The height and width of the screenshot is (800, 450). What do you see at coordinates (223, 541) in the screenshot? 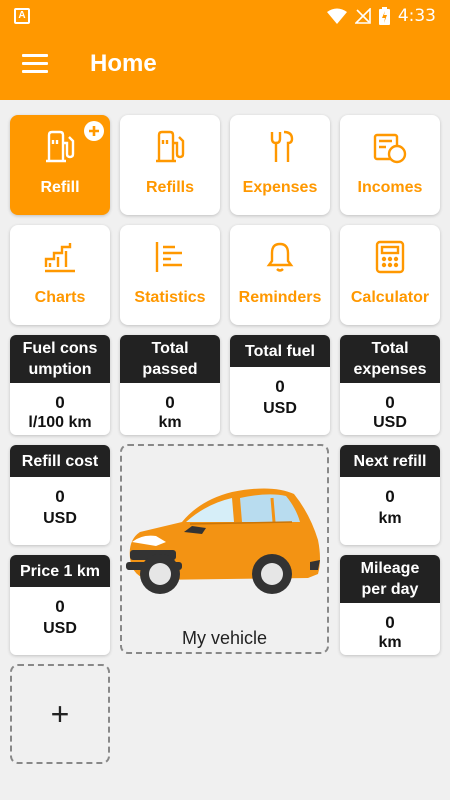
I see `car-icon` at bounding box center [223, 541].